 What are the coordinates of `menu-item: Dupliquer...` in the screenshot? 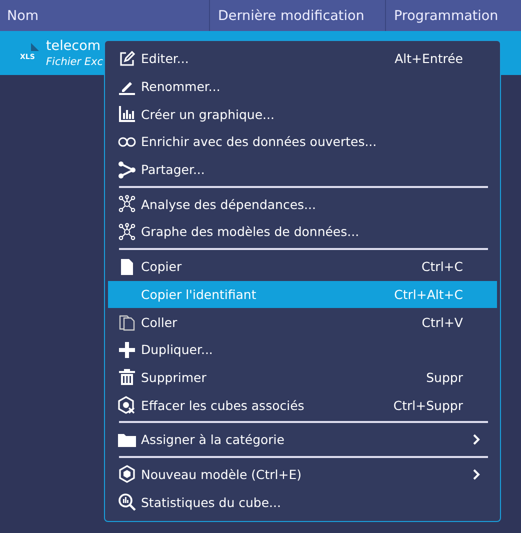 It's located at (302, 350).